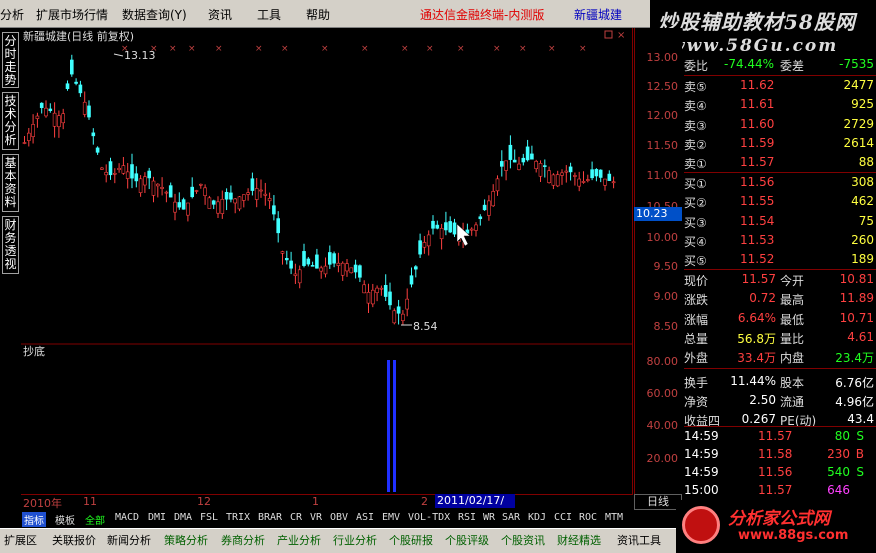 This screenshot has width=876, height=553. Describe the element at coordinates (780, 144) in the screenshot. I see `ask-row: 卖② 11.59 2614` at that location.